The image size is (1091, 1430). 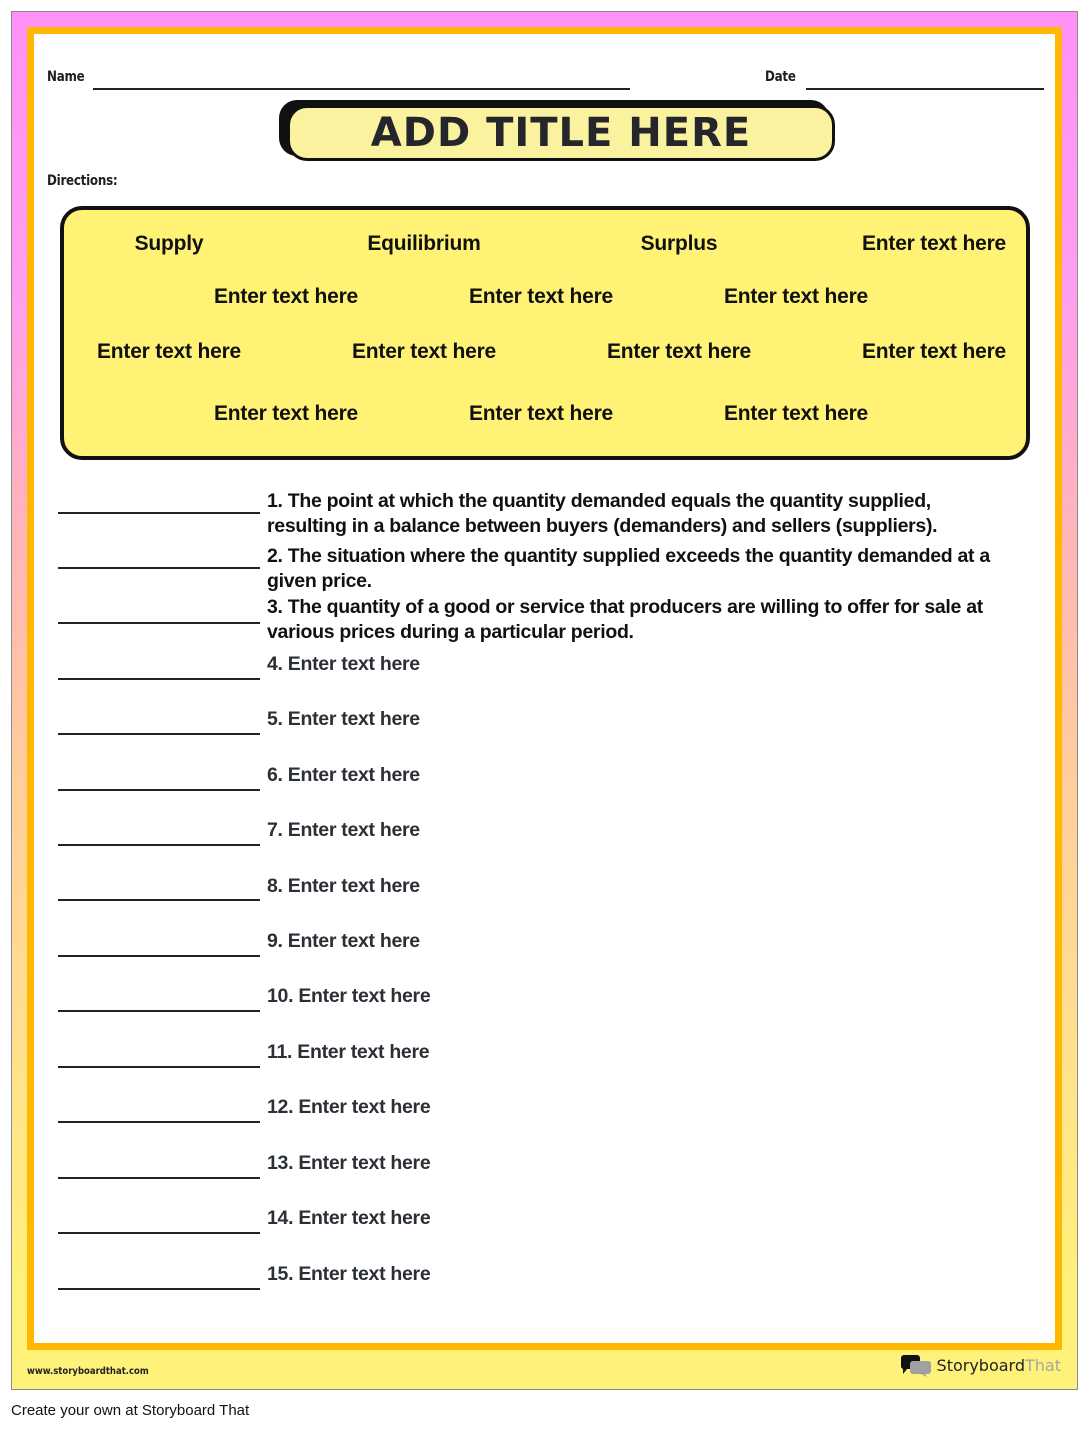 I want to click on question-text: 12. Enter text here, so click(x=637, y=1107).